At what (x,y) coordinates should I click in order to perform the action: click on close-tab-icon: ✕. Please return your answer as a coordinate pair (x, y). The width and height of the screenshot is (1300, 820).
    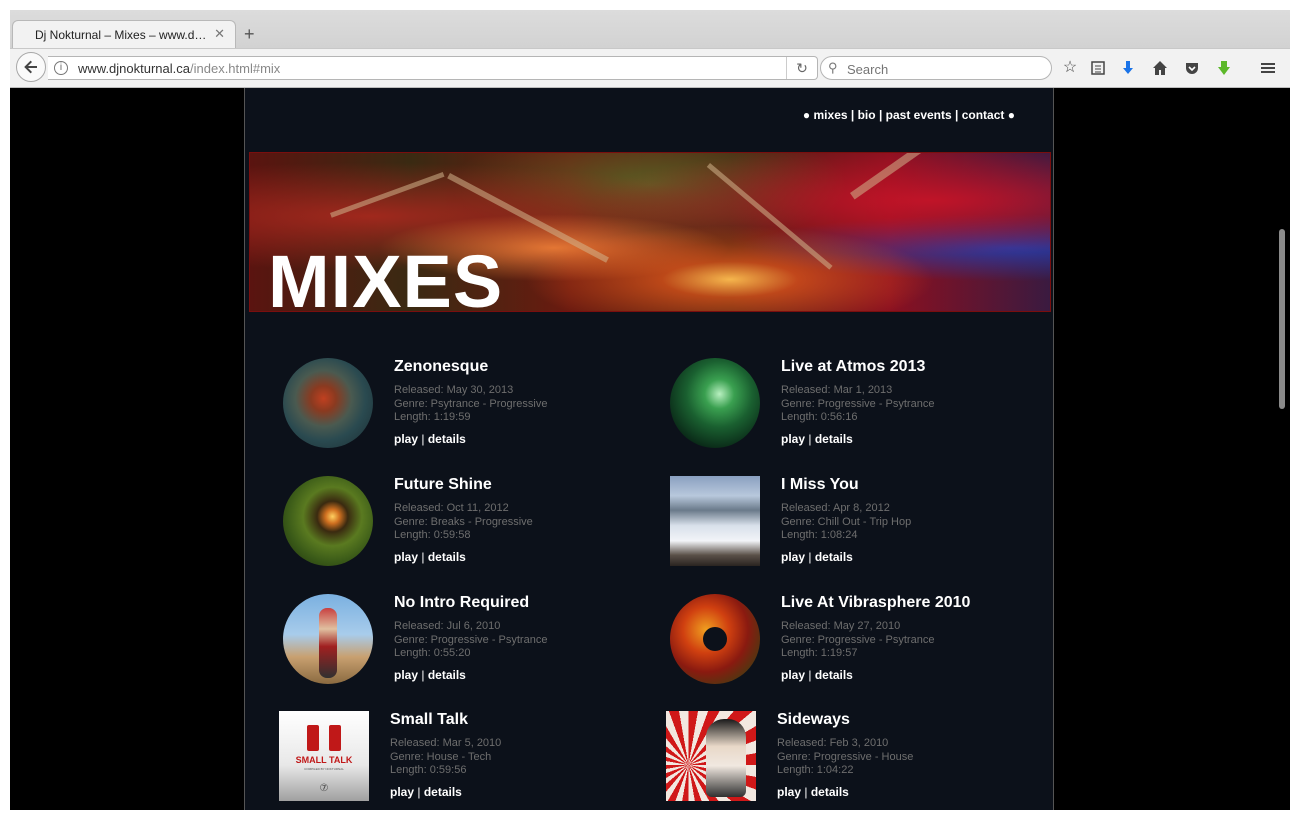
    Looking at the image, I should click on (219, 34).